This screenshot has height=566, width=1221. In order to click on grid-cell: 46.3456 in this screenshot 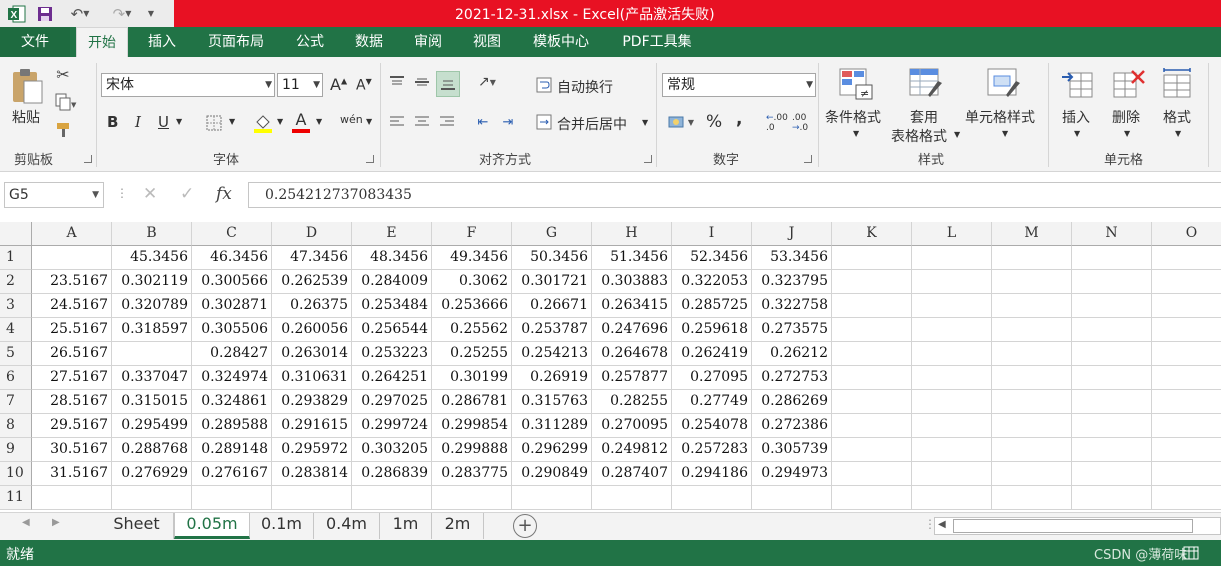, I will do `click(232, 258)`.